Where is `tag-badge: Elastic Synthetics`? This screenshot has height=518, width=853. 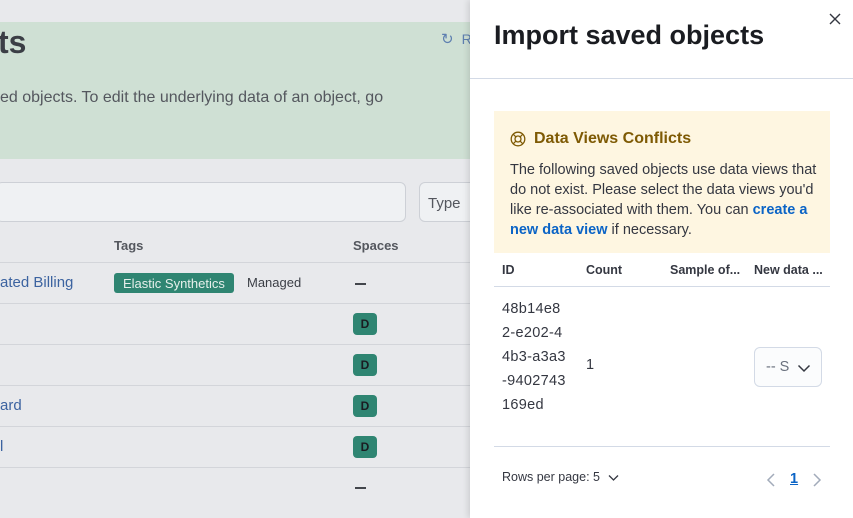 tag-badge: Elastic Synthetics is located at coordinates (174, 283).